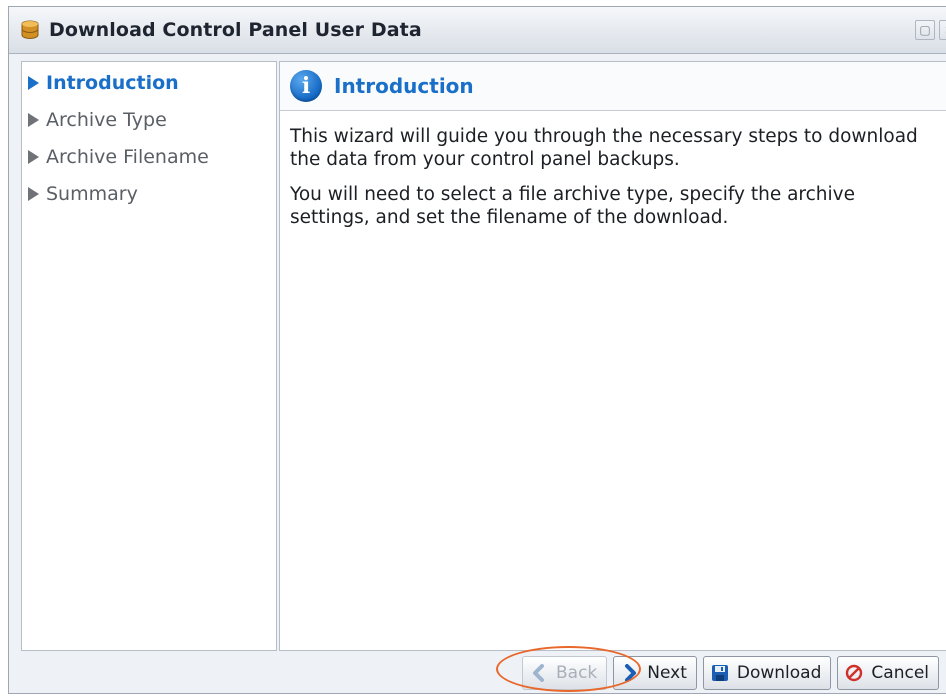 The height and width of the screenshot is (698, 946). I want to click on back-button: Back, so click(565, 673).